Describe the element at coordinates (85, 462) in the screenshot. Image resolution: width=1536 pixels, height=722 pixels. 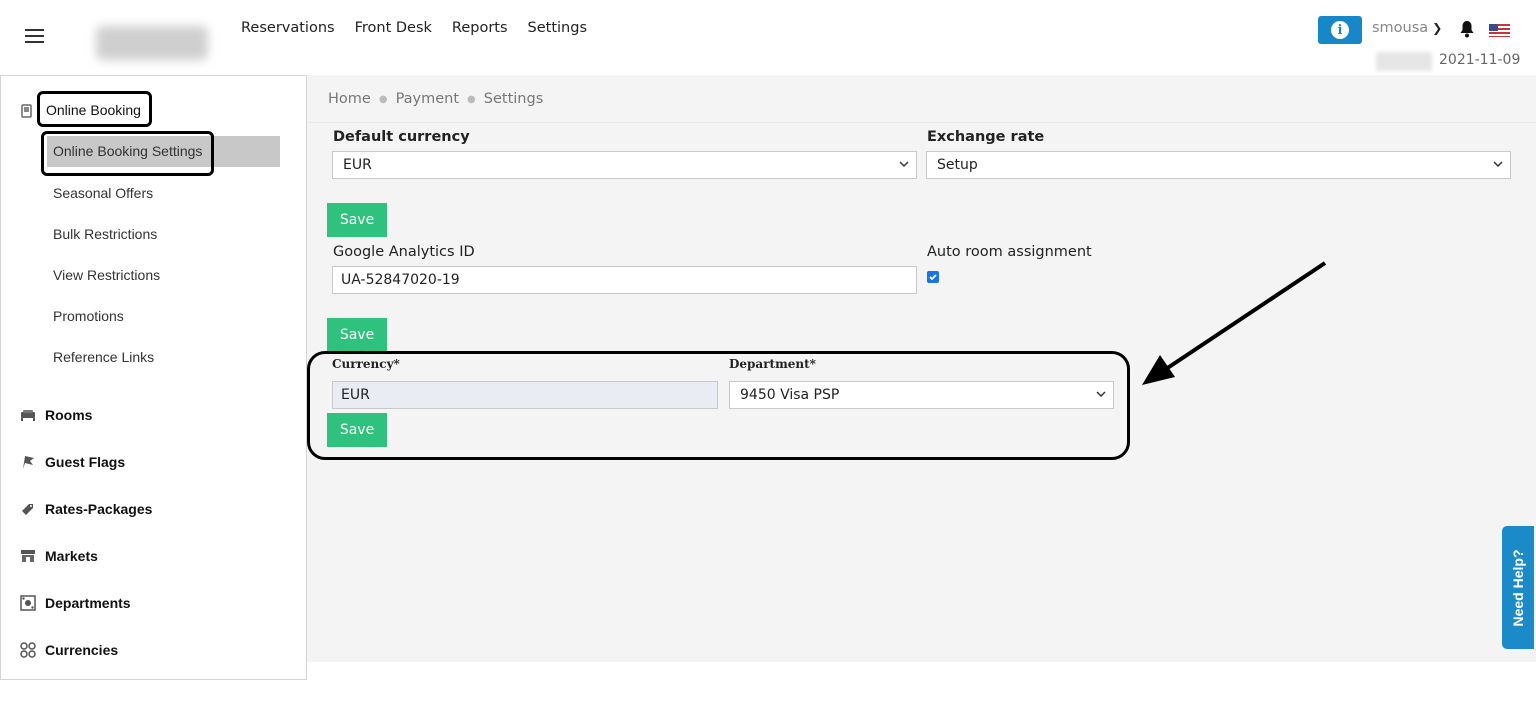
I see `sidebar-item-label: Guest Flags` at that location.